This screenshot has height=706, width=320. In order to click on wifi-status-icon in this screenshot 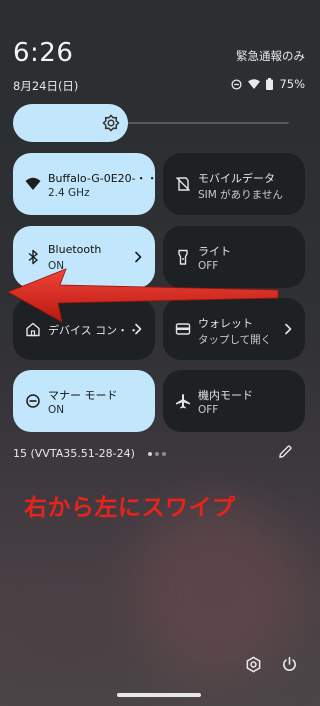, I will do `click(254, 84)`.